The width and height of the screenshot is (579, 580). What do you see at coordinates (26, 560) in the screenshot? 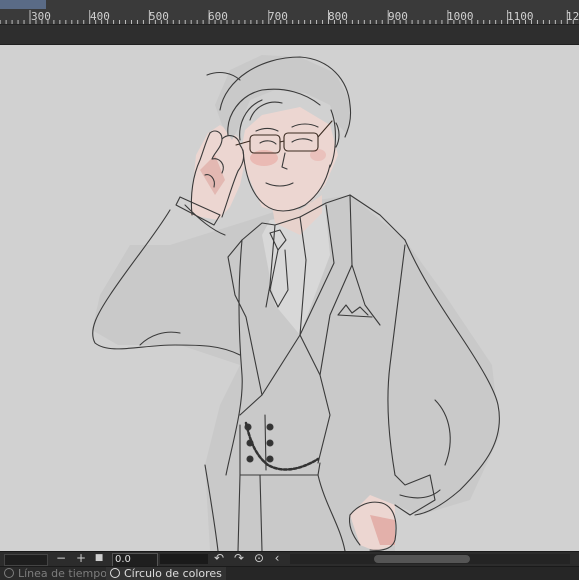
I see `timeline-slider` at bounding box center [26, 560].